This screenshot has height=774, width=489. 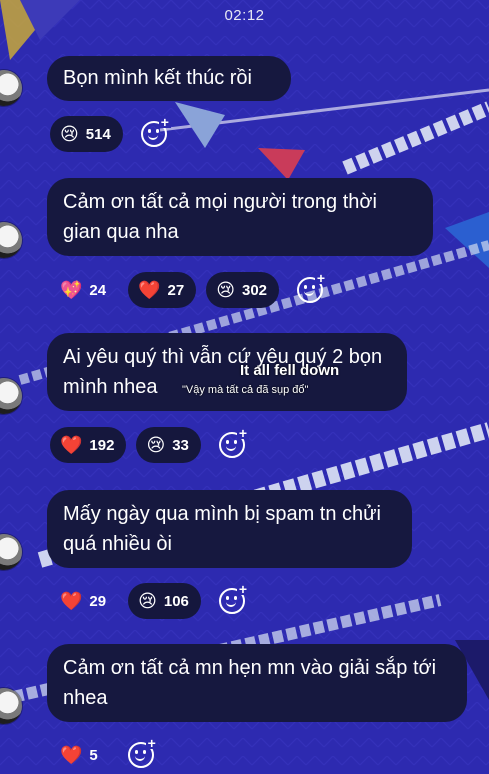 I want to click on reaction-pill: ❤️ 29, so click(x=84, y=601).